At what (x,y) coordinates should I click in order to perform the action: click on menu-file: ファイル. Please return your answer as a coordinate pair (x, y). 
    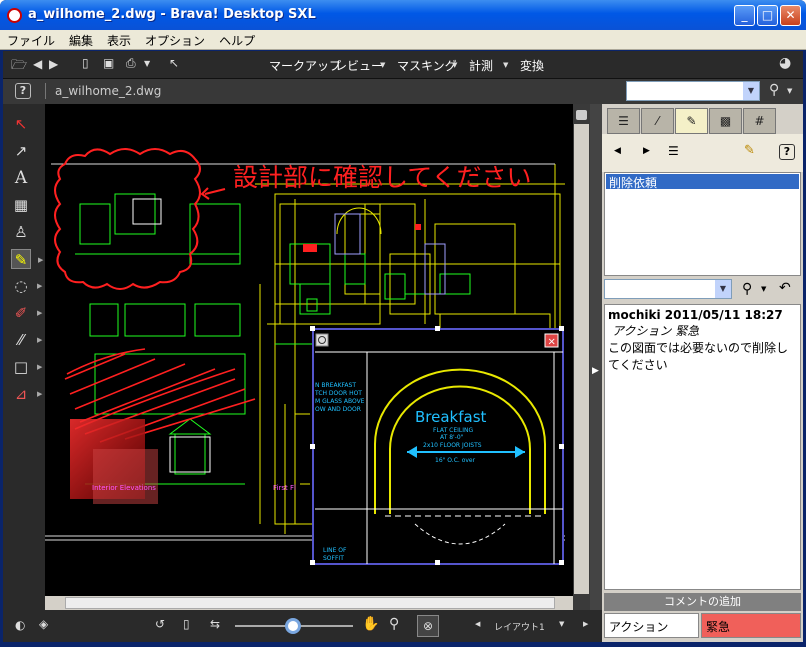
    Looking at the image, I should click on (31, 40).